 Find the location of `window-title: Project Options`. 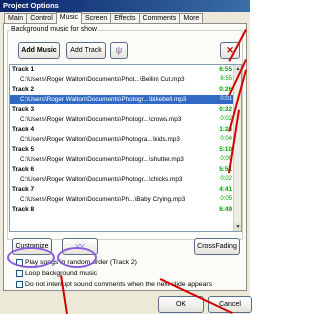

window-title: Project Options is located at coordinates (125, 6).